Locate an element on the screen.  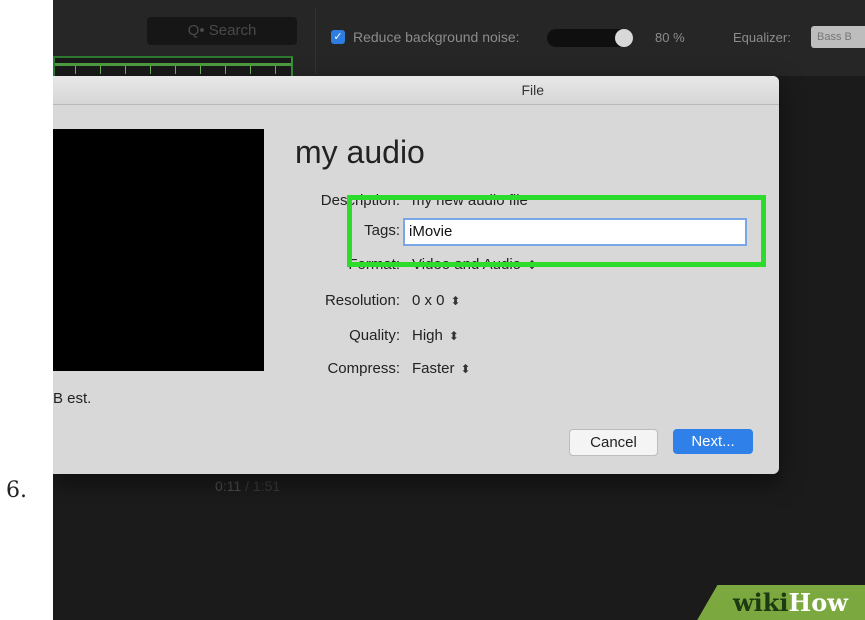
search-field: Q• Search is located at coordinates (222, 31).